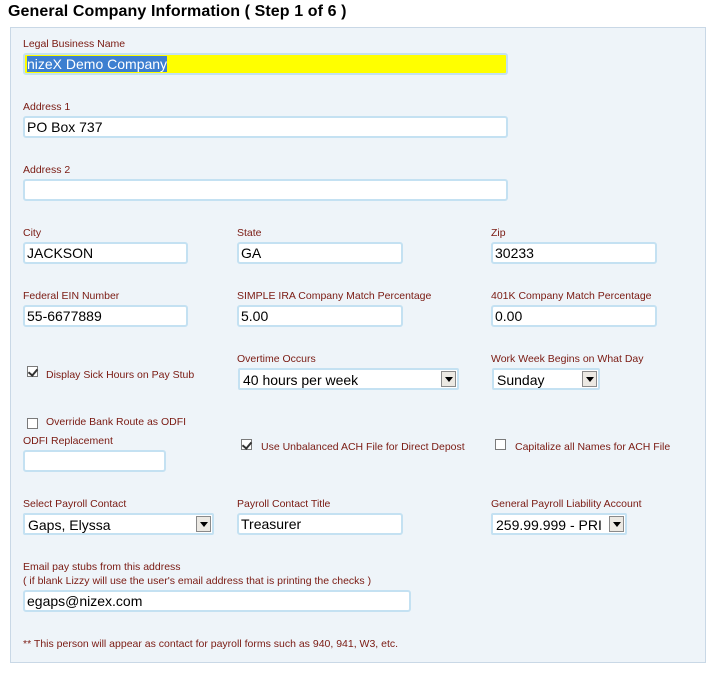 This screenshot has width=719, height=673. Describe the element at coordinates (265, 64) in the screenshot. I see `legal-name-input: nizeX Demo Company` at that location.